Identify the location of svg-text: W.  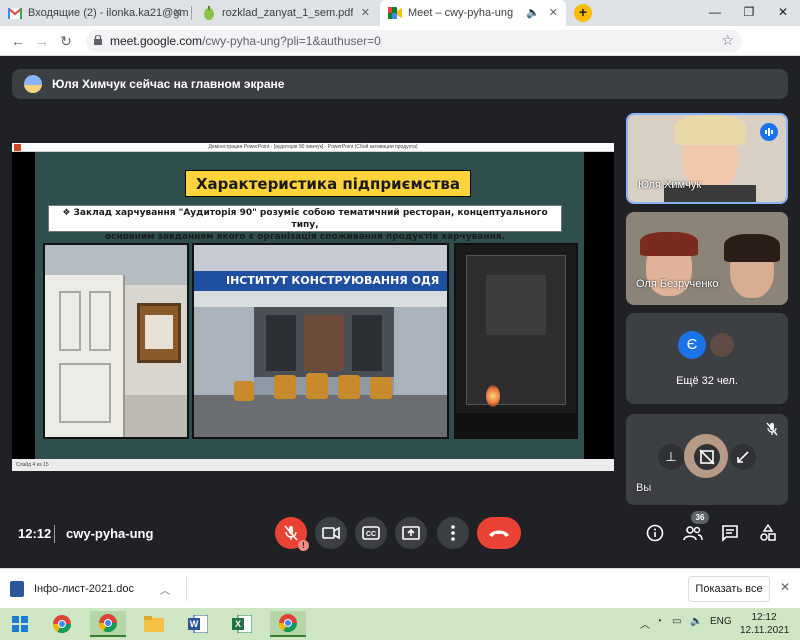
(194, 624).